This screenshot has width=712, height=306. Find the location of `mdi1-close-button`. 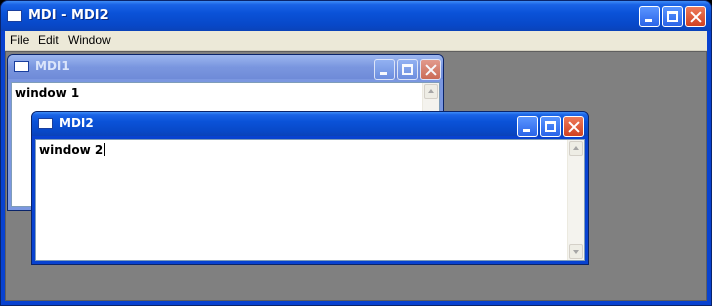

mdi1-close-button is located at coordinates (430, 69).